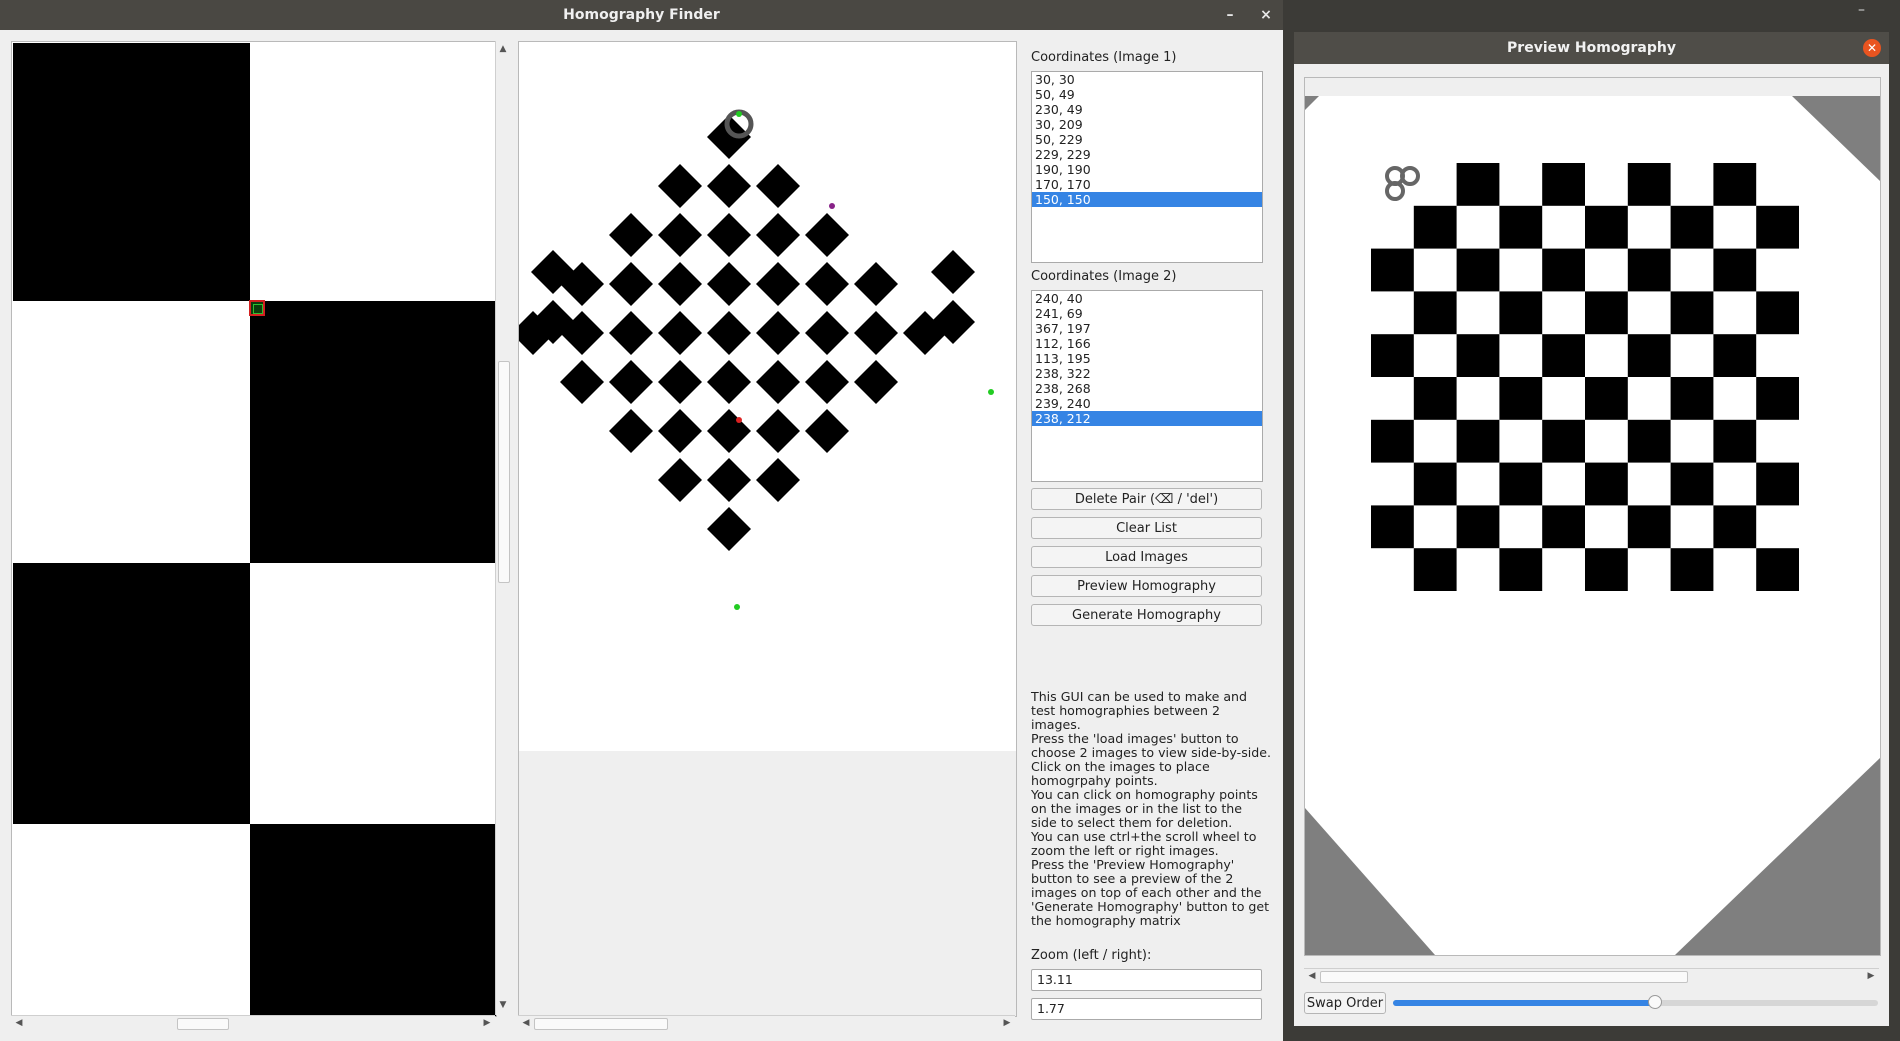 The image size is (1900, 1041). I want to click on generate-homography-button: Generate Homography, so click(1146, 615).